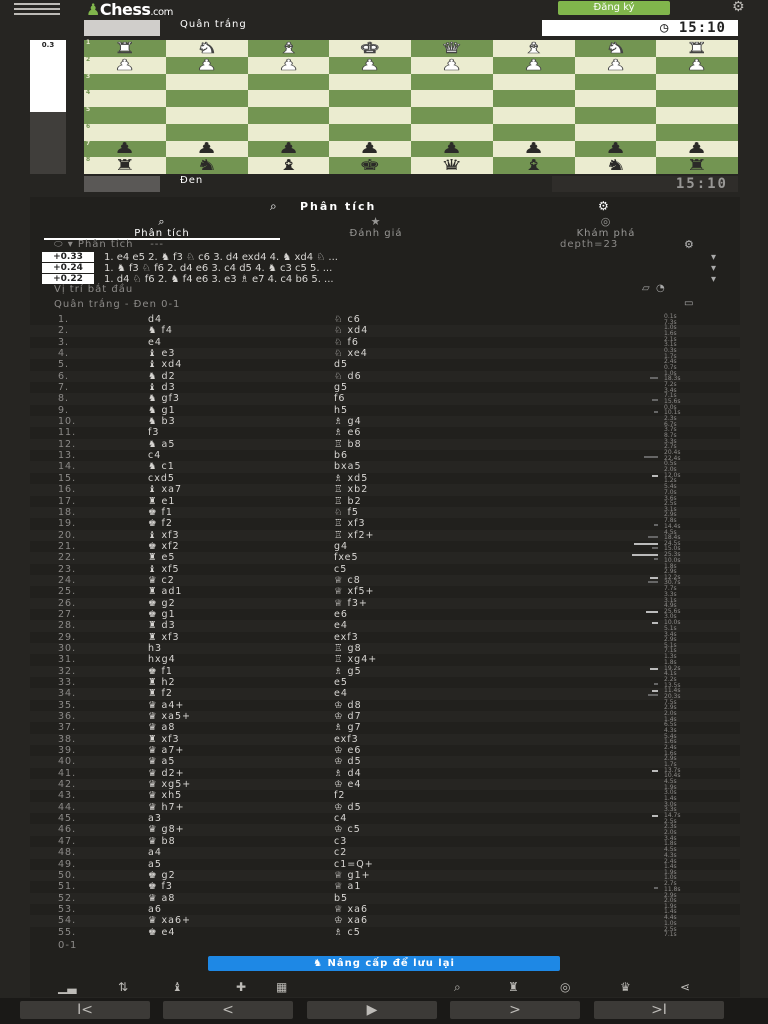 This screenshot has width=768, height=1024. Describe the element at coordinates (162, 376) in the screenshot. I see `white-move: ♞ d2` at that location.